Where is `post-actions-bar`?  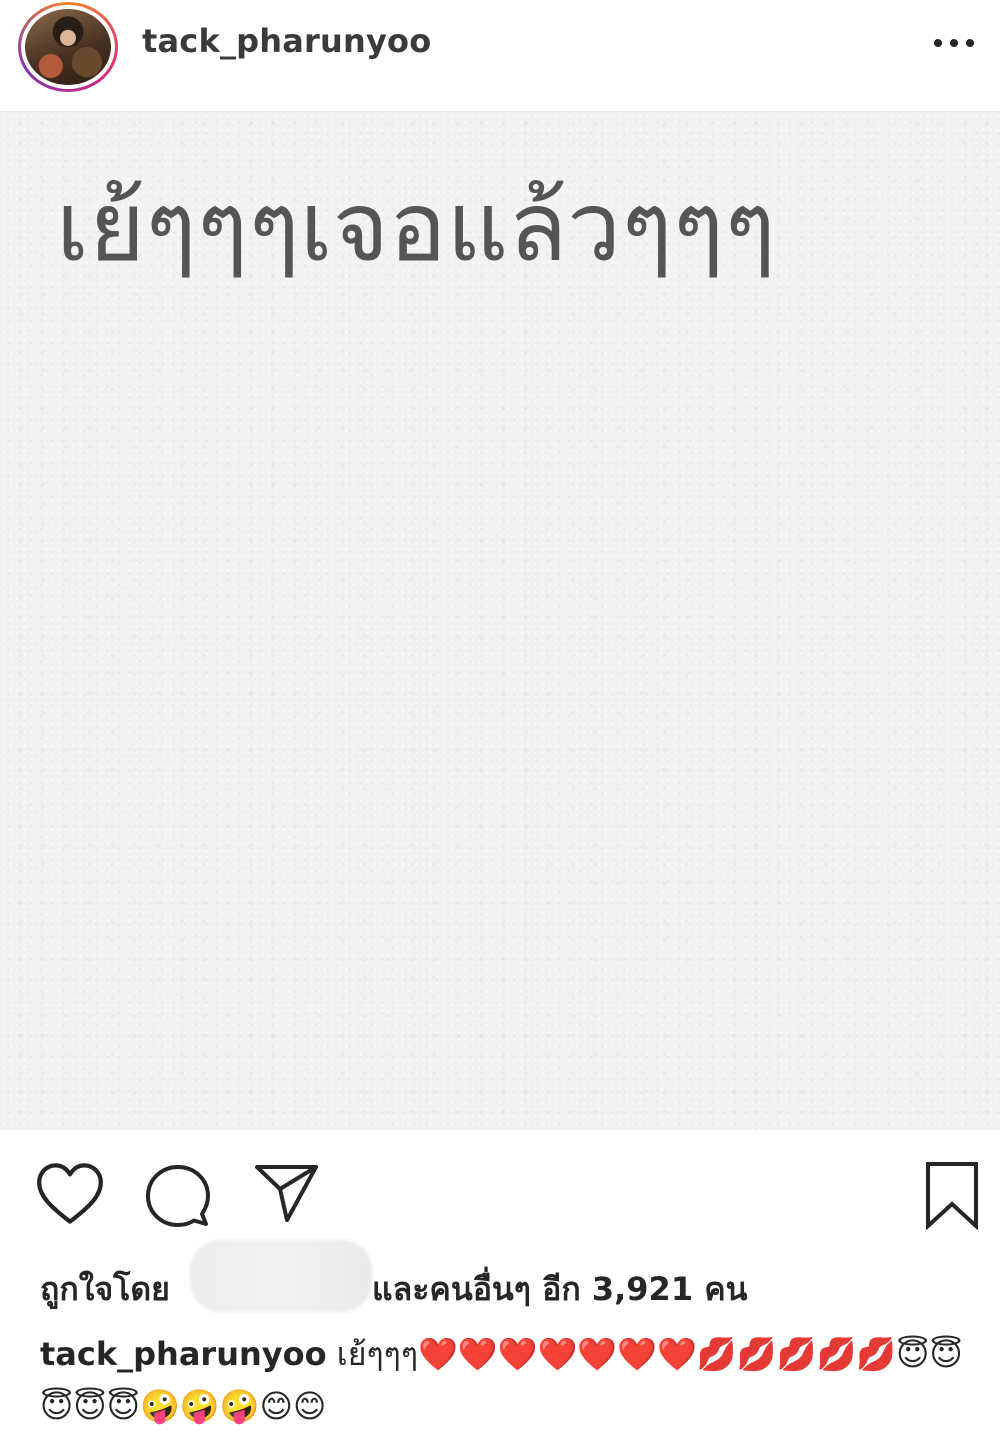 post-actions-bar is located at coordinates (500, 1190).